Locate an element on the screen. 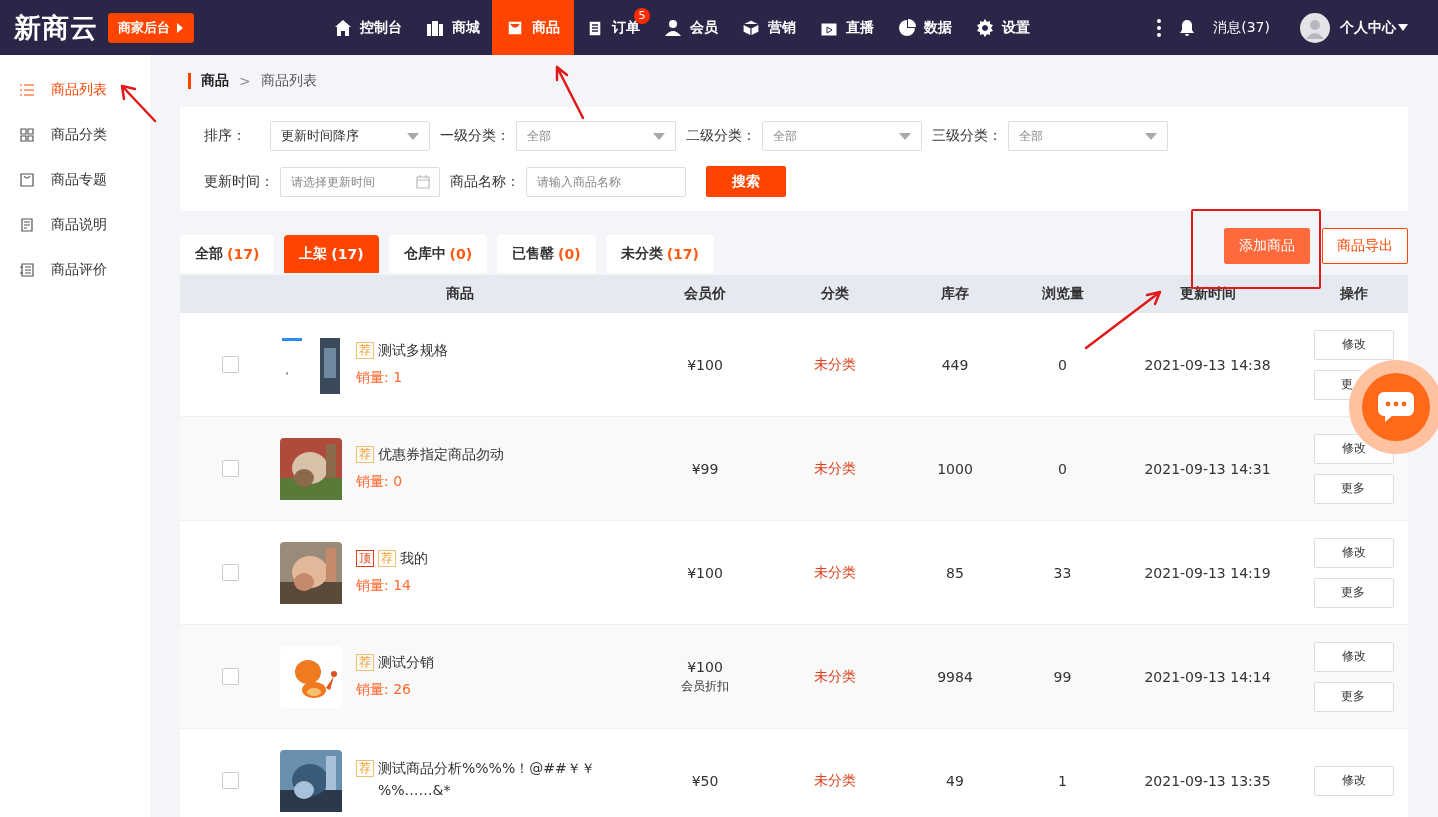 This screenshot has height=817, width=1438. sidebar-item: 商品列表 is located at coordinates (75, 89).